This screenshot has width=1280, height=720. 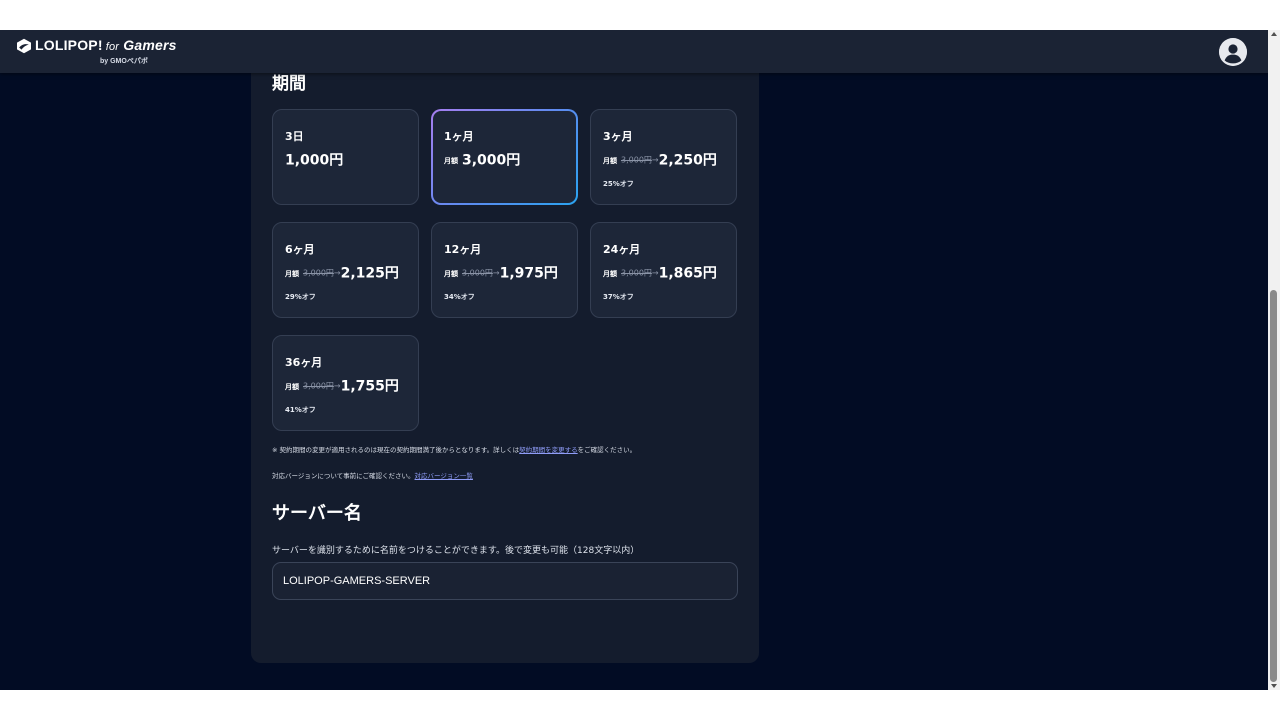 I want to click on plan-discount: 34%オフ, so click(x=459, y=297).